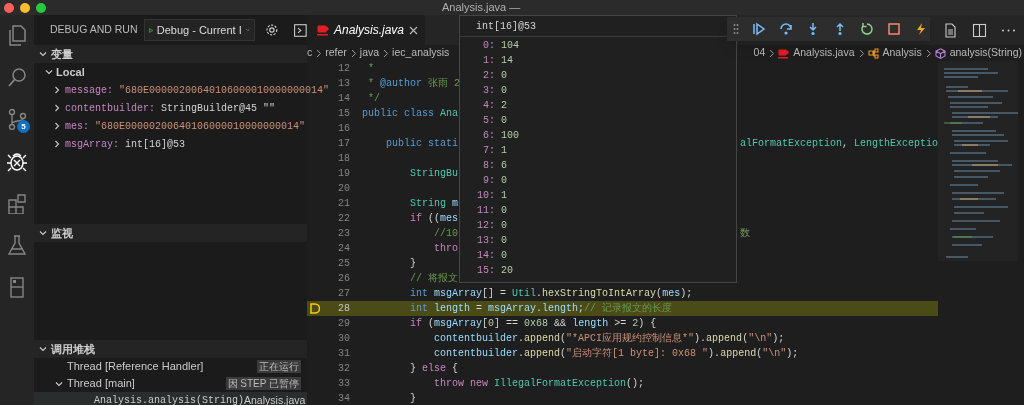 Image resolution: width=1024 pixels, height=405 pixels. Describe the element at coordinates (344, 369) in the screenshot. I see `line-number: 32` at that location.